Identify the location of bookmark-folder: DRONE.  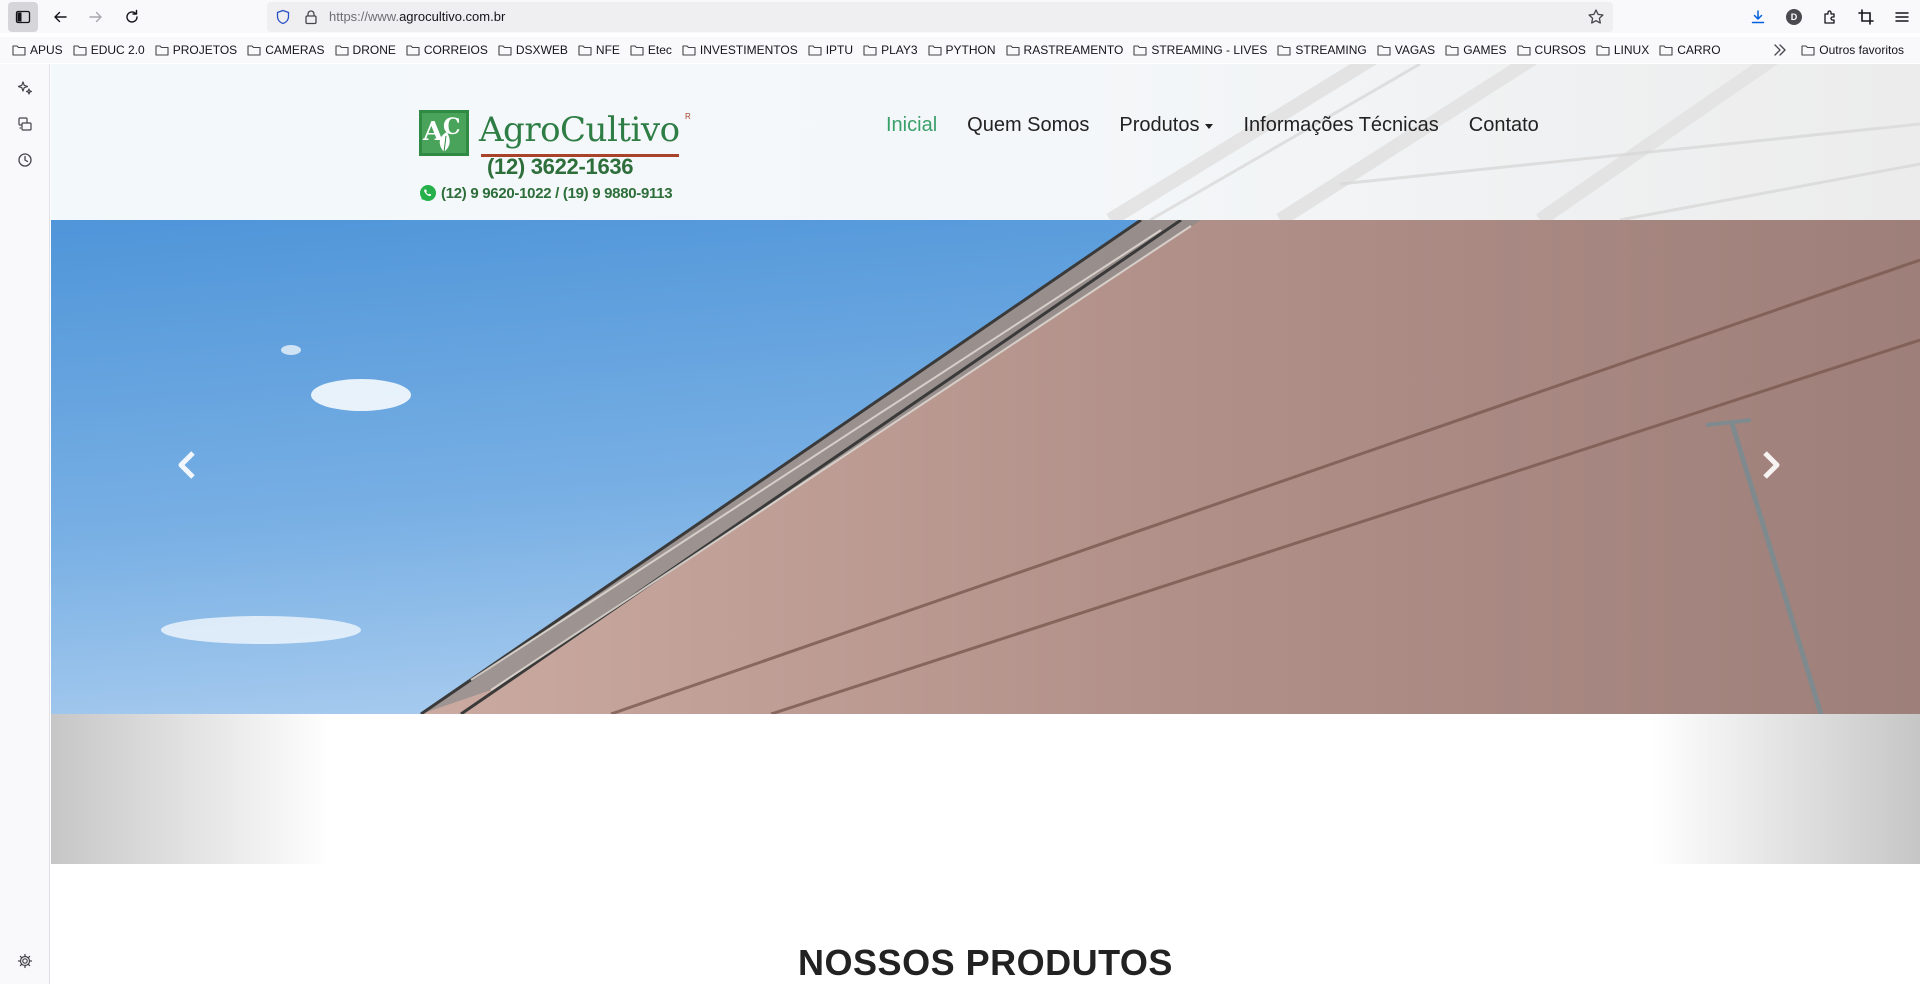
(367, 50).